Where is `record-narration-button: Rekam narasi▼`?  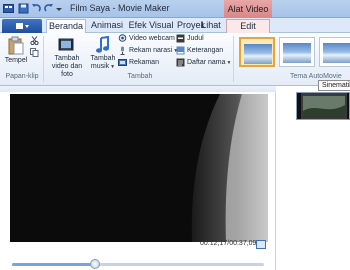
record-narration-button: Rekam narasi▼ is located at coordinates (148, 50).